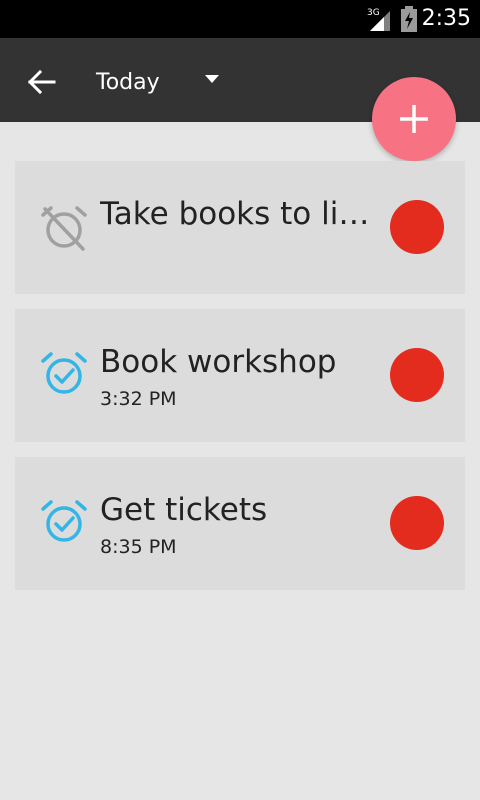  I want to click on status-bar: 3G 2:35, so click(240, 19).